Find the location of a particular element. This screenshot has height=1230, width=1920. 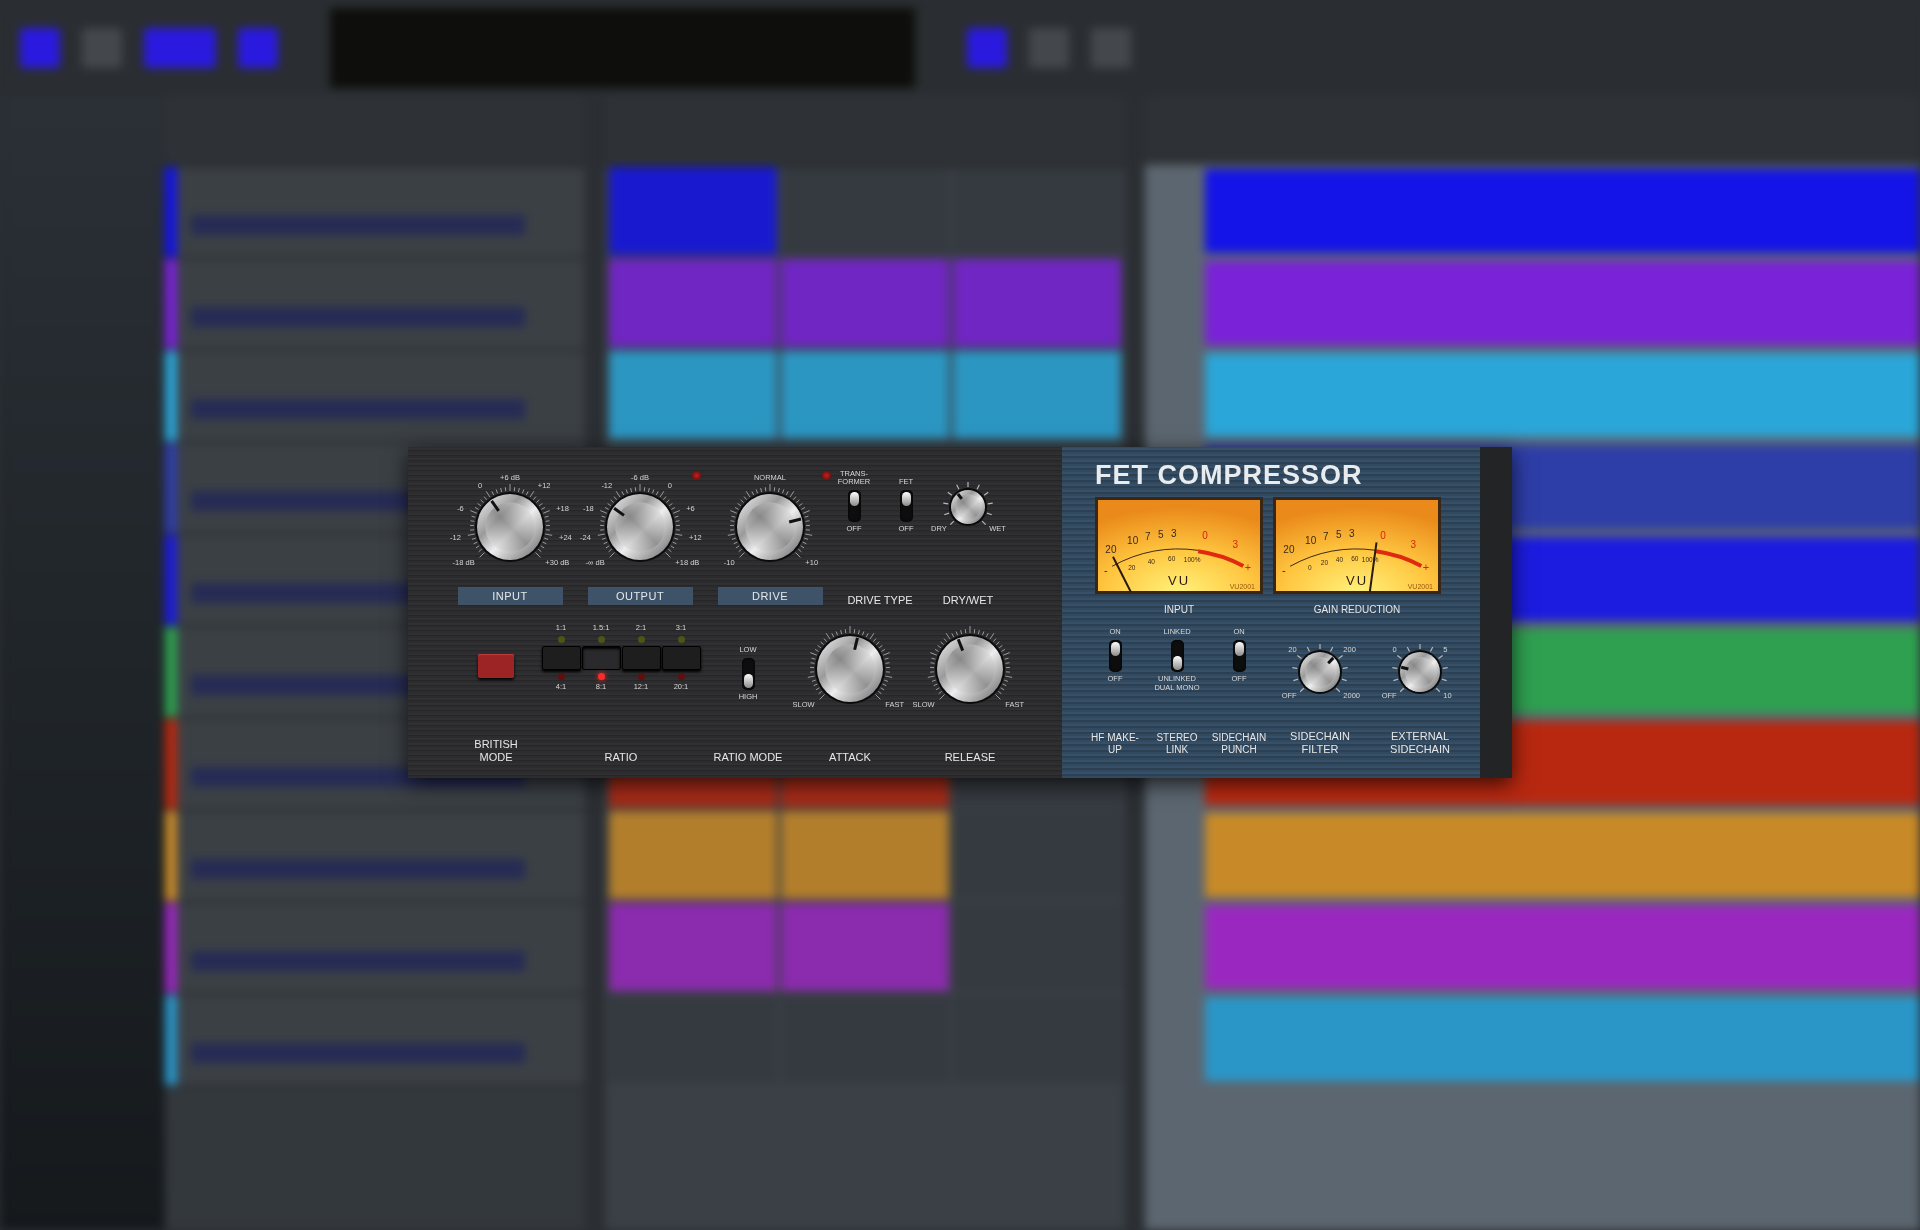

control-label: BRITISH MODE is located at coordinates (496, 750).